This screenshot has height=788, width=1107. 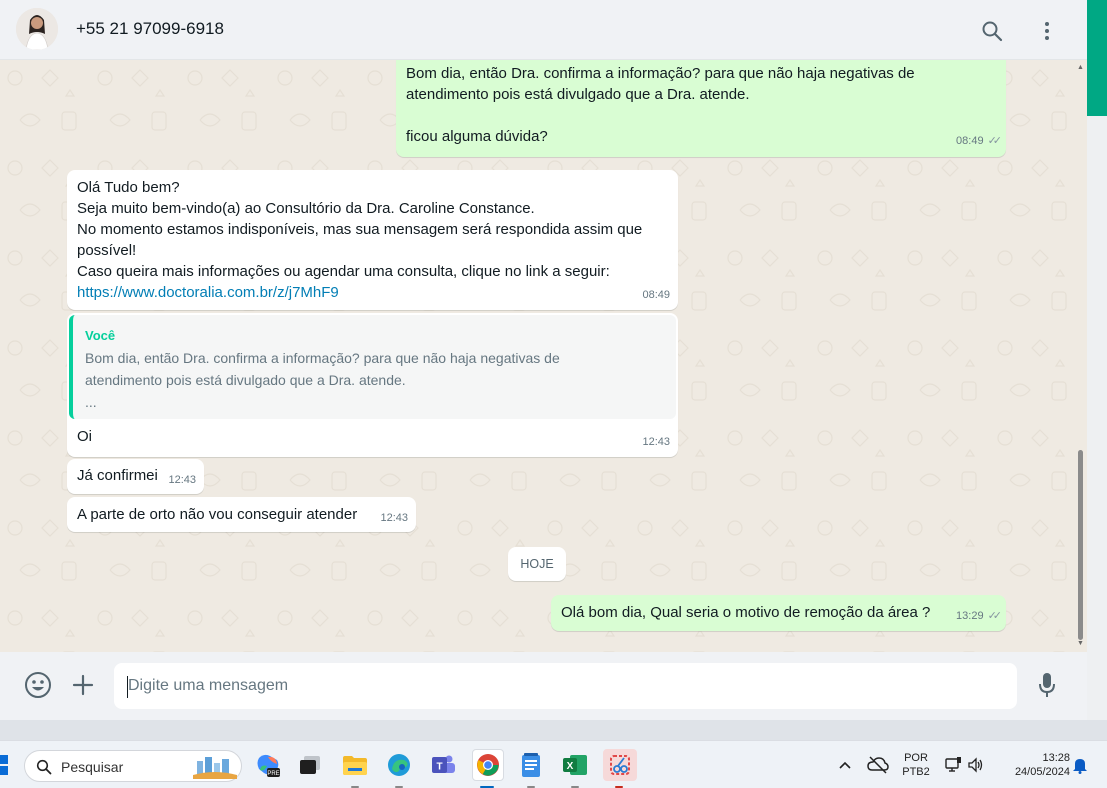 I want to click on taskbar-edge, so click(x=399, y=765).